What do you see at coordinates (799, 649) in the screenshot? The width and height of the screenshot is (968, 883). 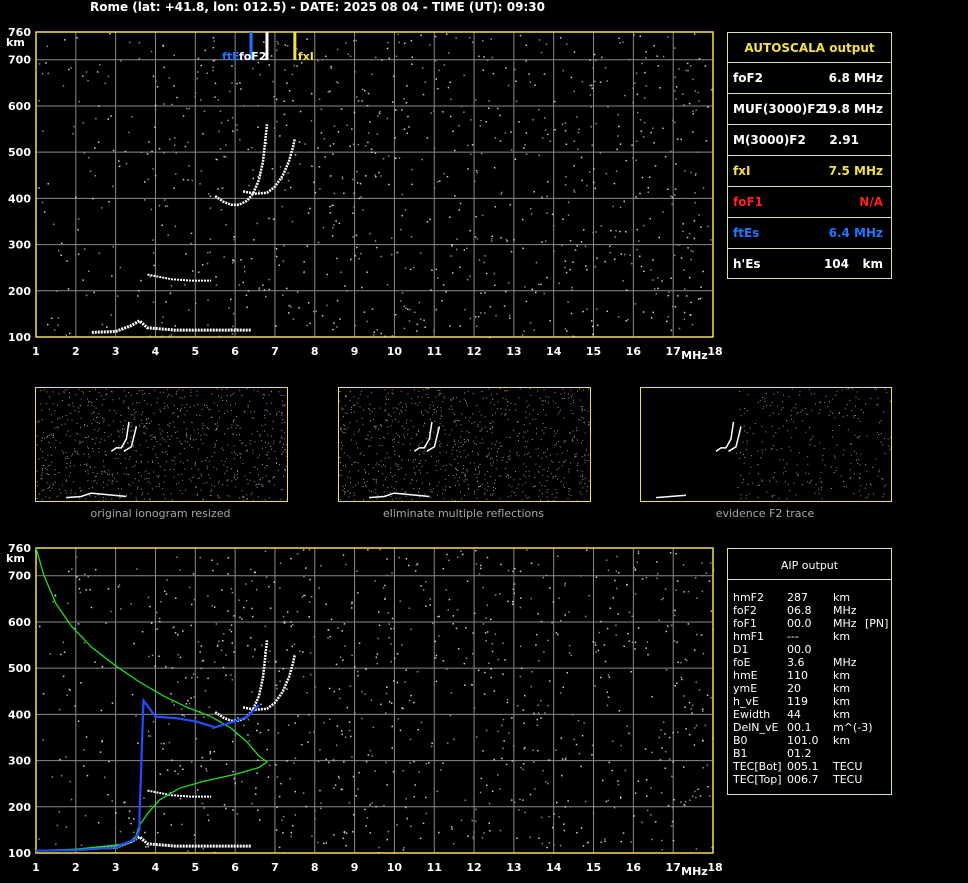 I see `aip-value: 00.0` at bounding box center [799, 649].